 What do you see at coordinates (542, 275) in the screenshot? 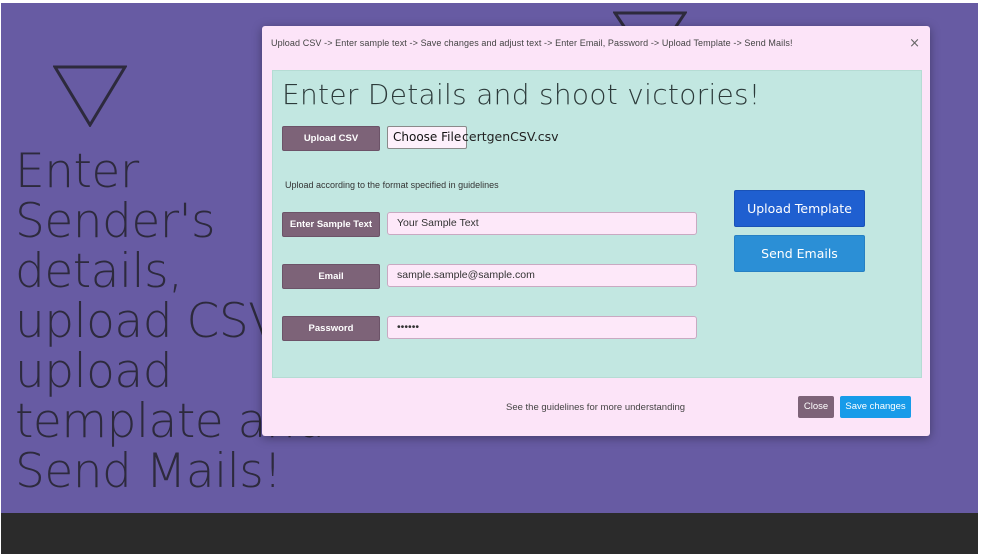
I see `email-field: sample.sample@sample.com` at bounding box center [542, 275].